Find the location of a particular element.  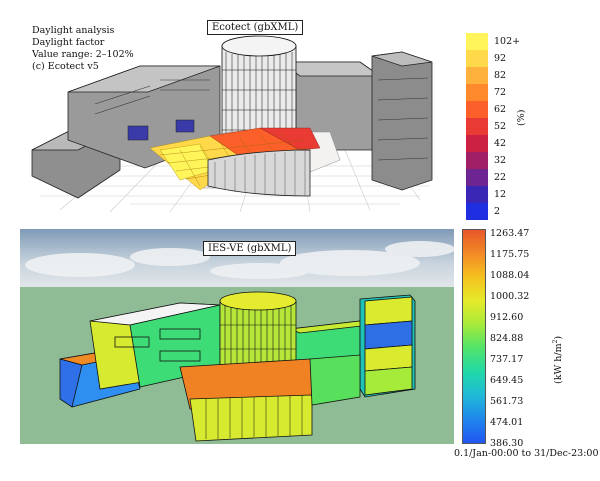

energy-unit-label: (kW h/m2) is located at coordinates (558, 360).